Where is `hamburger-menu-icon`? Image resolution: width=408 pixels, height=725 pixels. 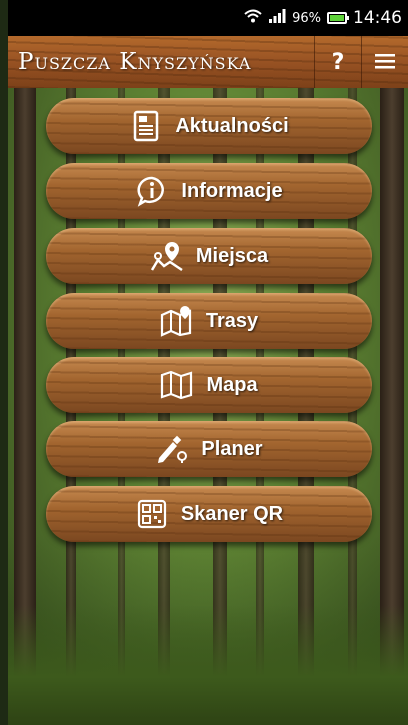 hamburger-menu-icon is located at coordinates (385, 62).